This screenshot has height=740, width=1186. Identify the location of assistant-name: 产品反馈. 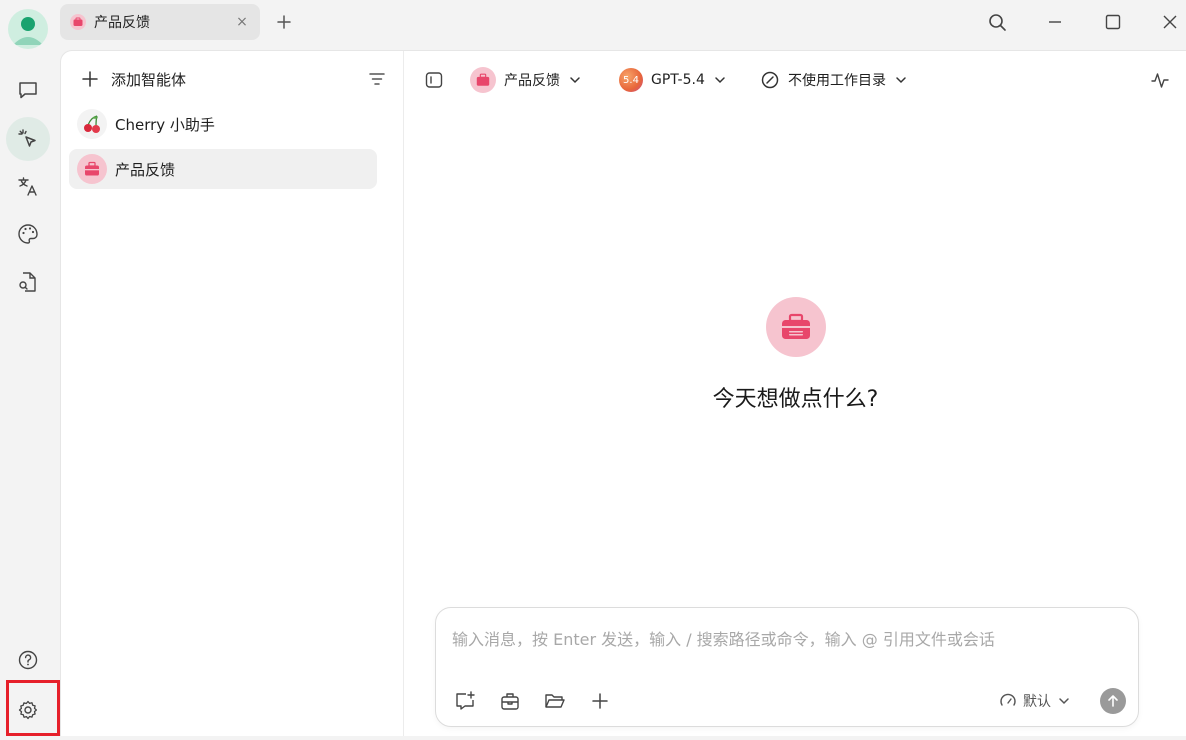
(532, 81).